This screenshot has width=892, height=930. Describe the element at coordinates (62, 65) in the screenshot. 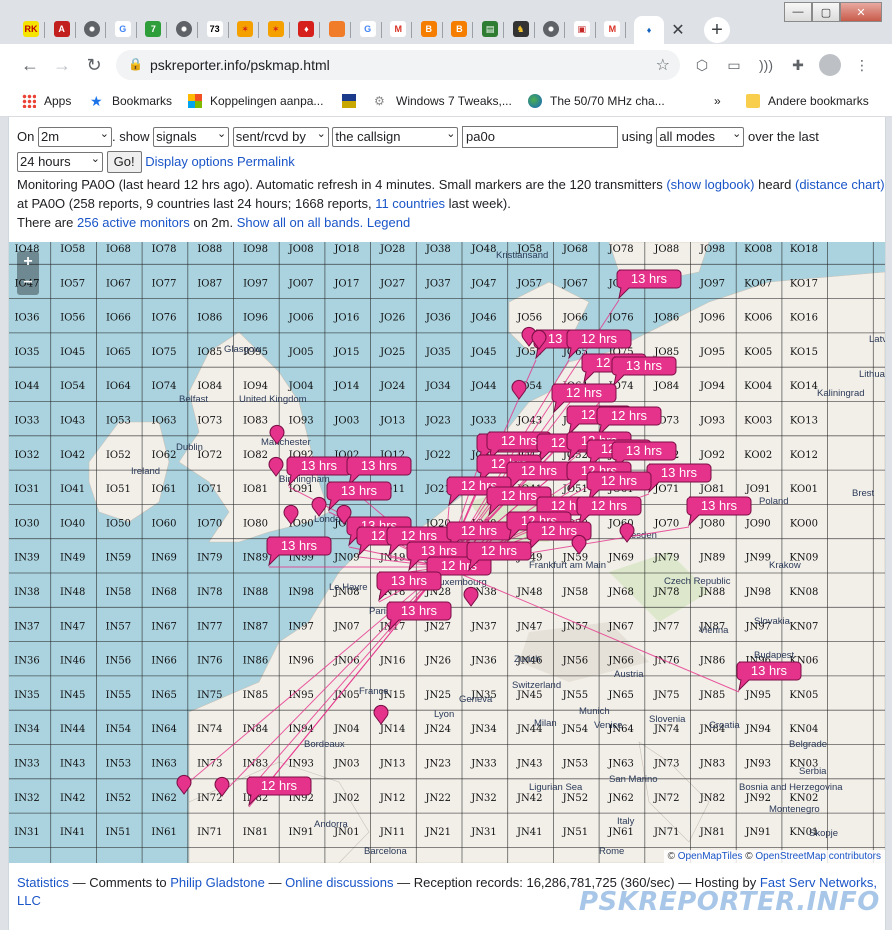

I see `forward-icon: →` at that location.